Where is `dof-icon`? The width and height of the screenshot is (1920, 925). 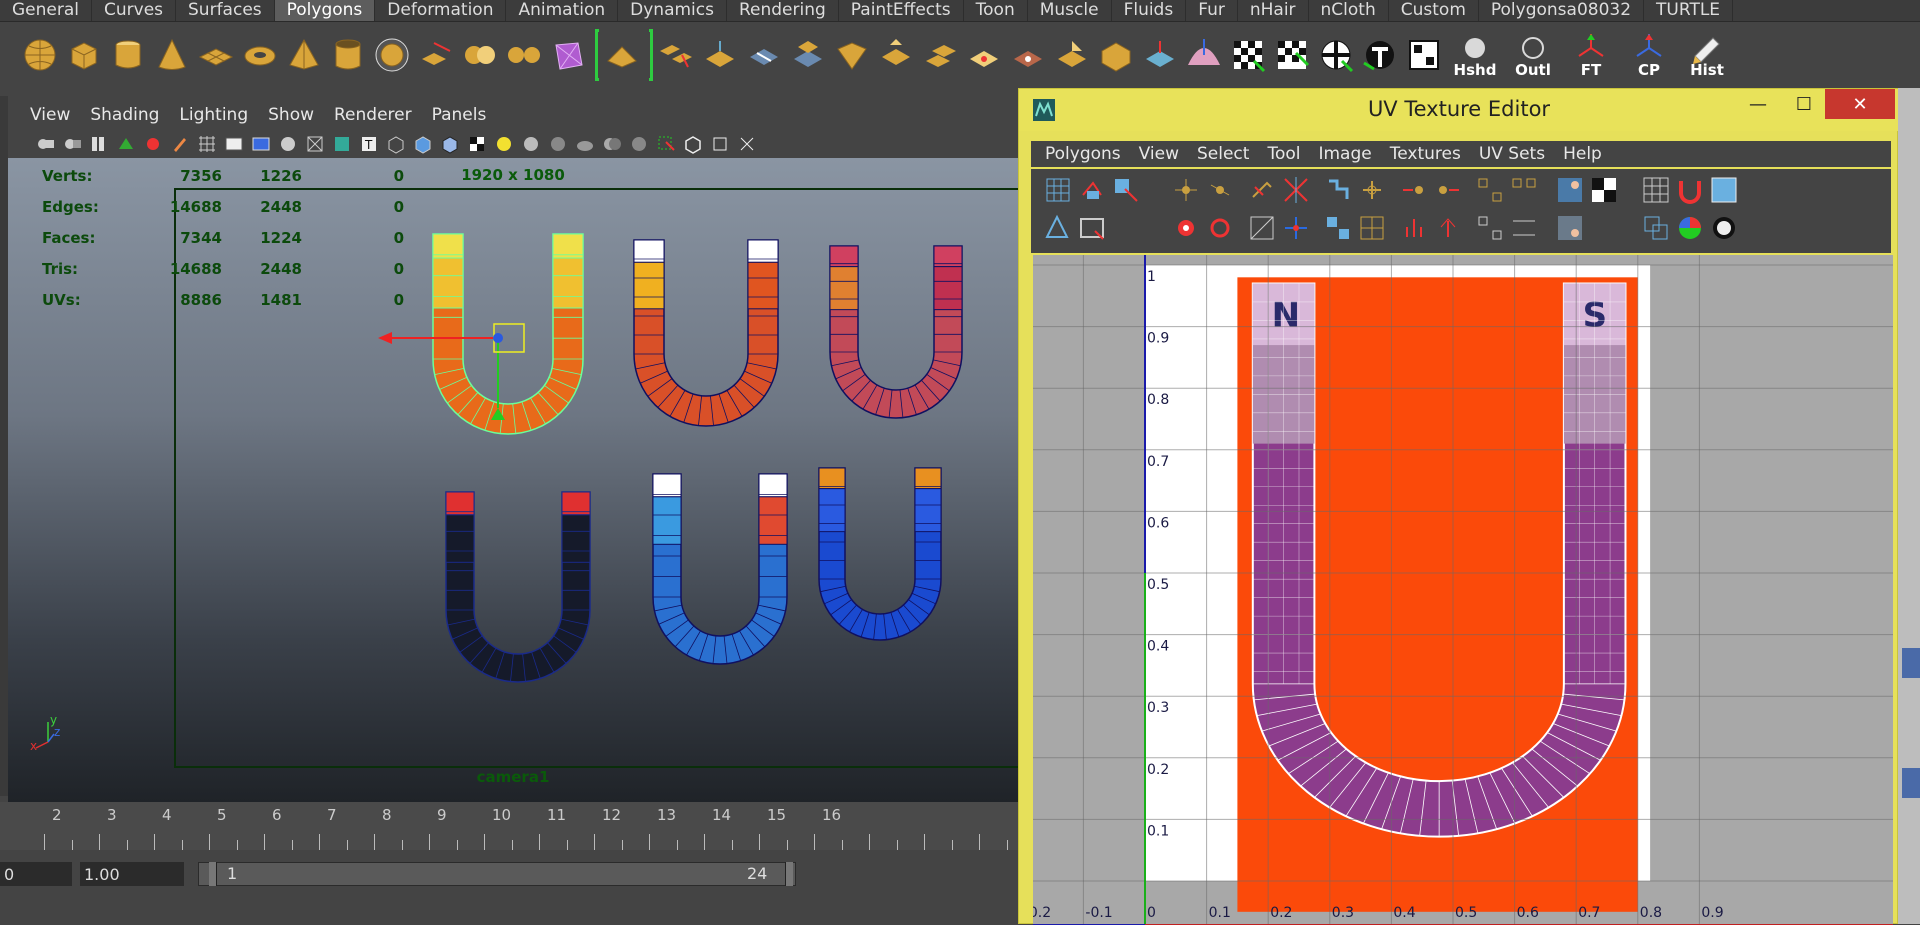 dof-icon is located at coordinates (639, 144).